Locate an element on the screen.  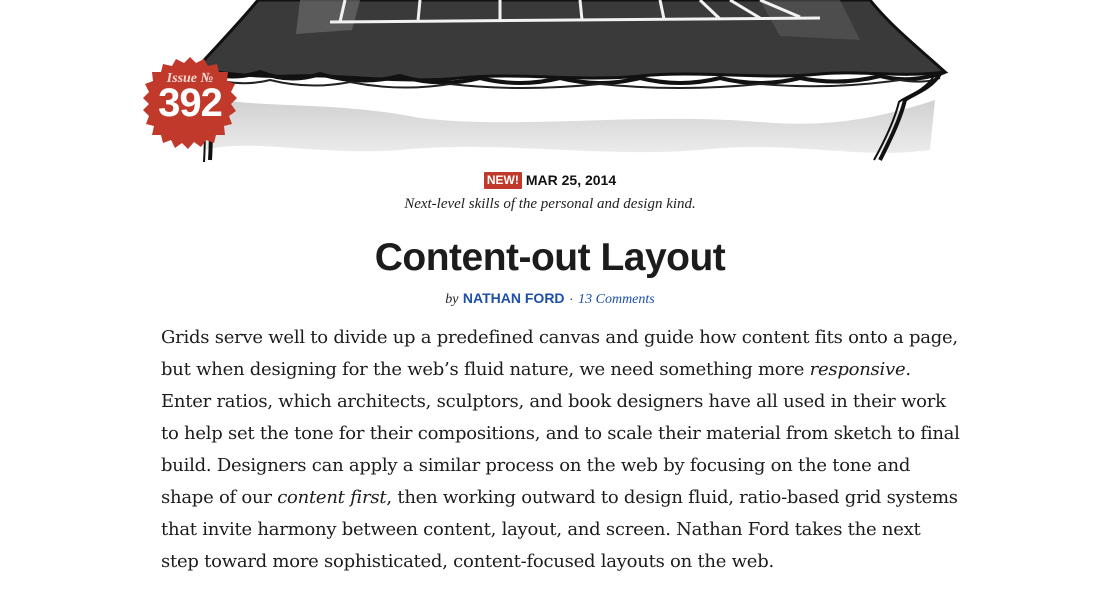
issue-badge: Issue № 392 is located at coordinates (190, 103).